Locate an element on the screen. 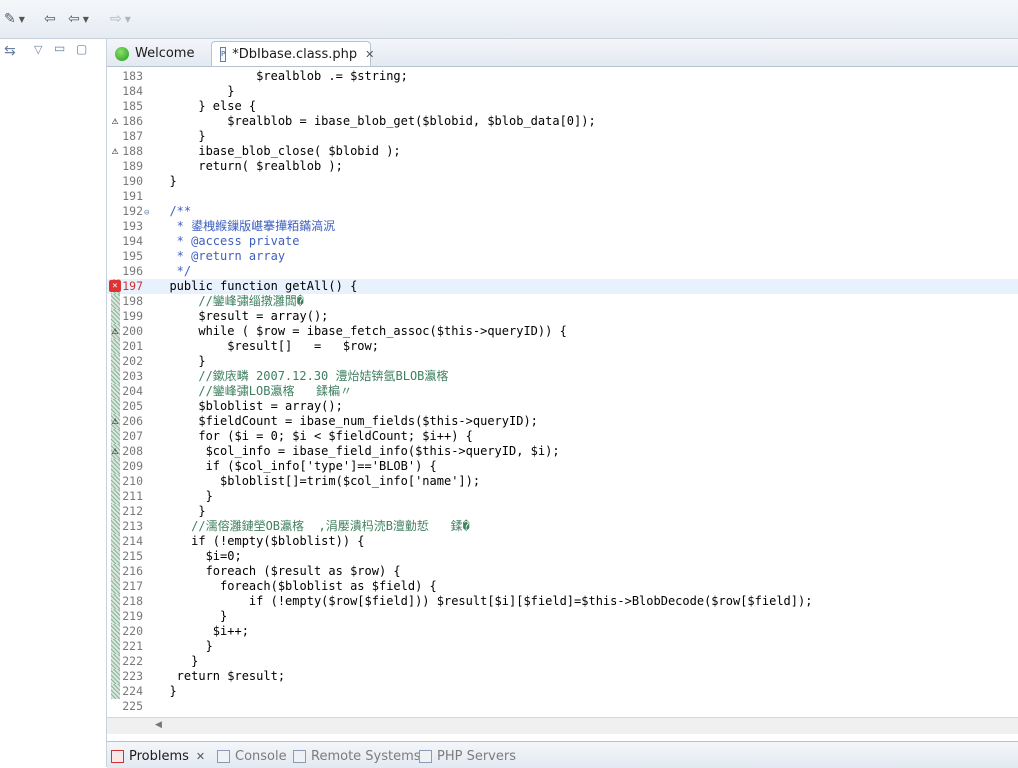 This screenshot has height=768, width=1018. code-text: $i=0; is located at coordinates (198, 556).